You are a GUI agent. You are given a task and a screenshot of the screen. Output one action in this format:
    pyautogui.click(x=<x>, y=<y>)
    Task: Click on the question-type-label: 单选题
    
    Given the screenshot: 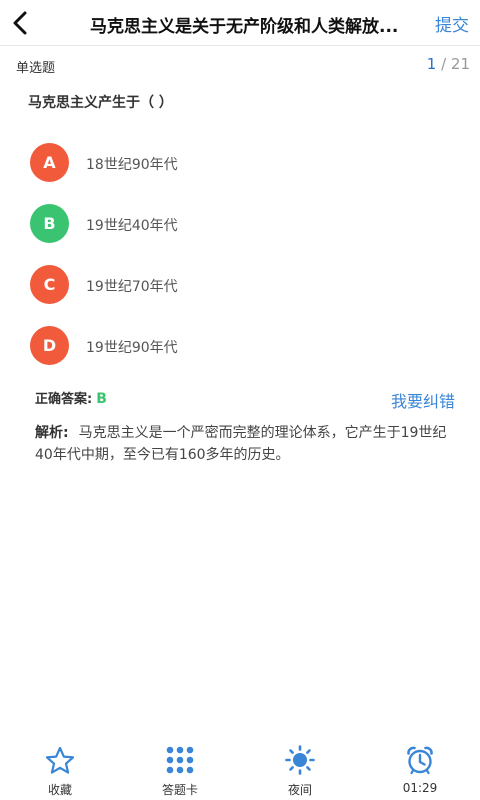 What is the action you would take?
    pyautogui.click(x=36, y=68)
    